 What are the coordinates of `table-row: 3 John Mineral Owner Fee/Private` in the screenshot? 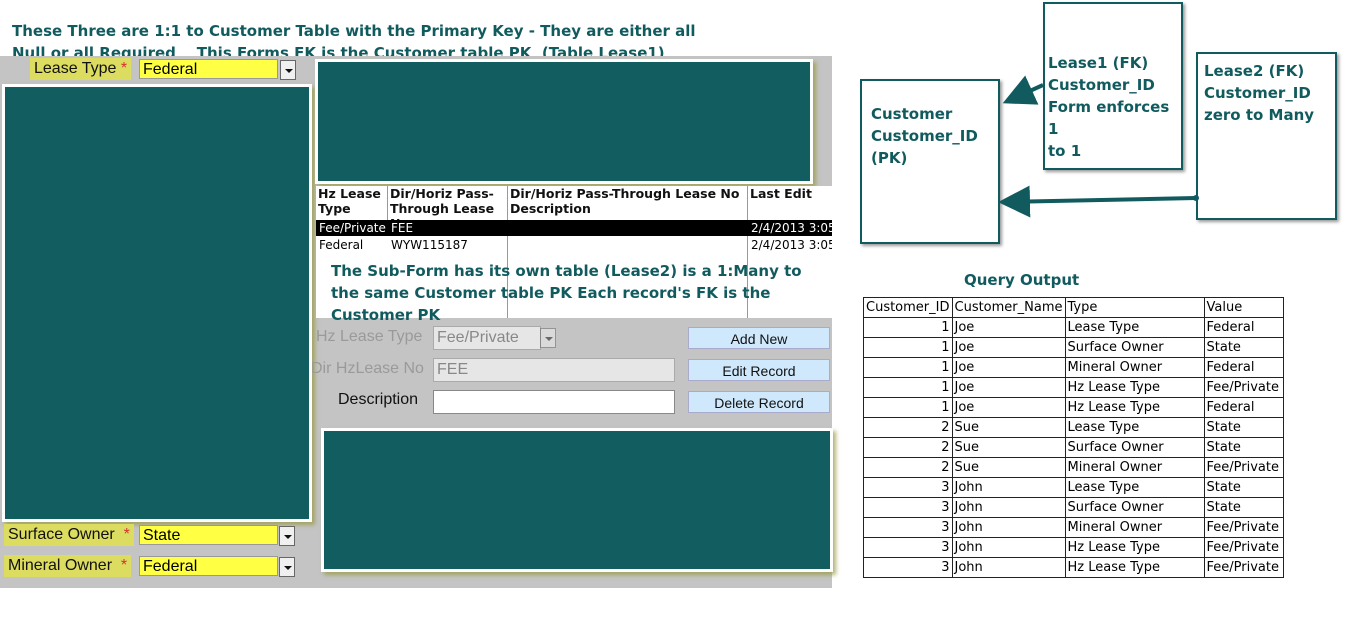 It's located at (1073, 527).